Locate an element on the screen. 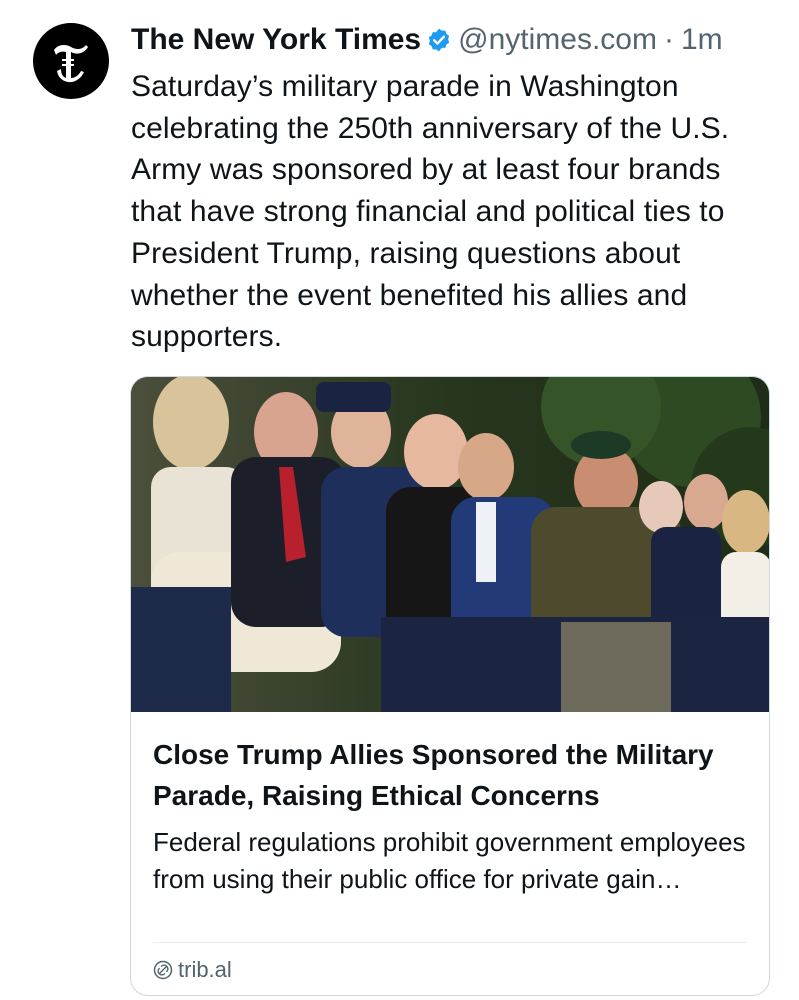 The image size is (799, 1000). link-card-domain: trib.al is located at coordinates (192, 970).